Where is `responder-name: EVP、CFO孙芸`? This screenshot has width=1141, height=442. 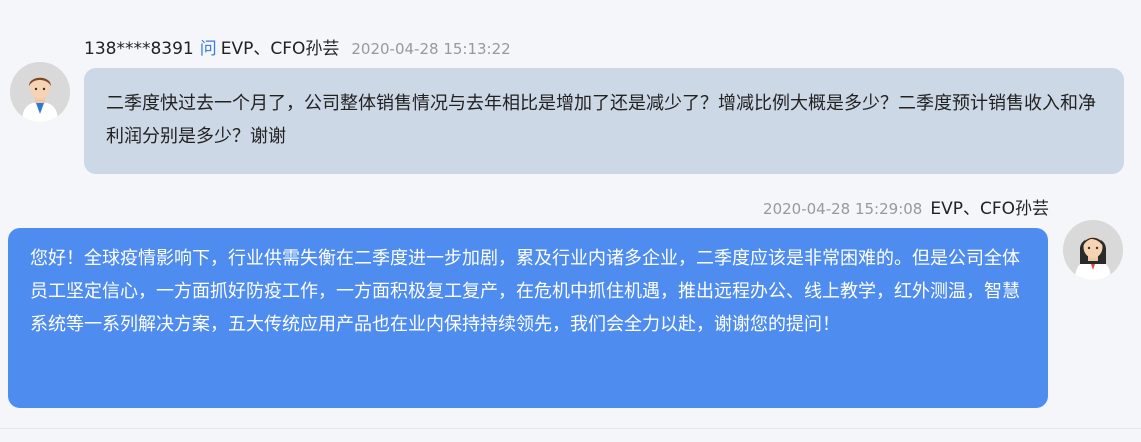
responder-name: EVP、CFO孙芸 is located at coordinates (989, 209).